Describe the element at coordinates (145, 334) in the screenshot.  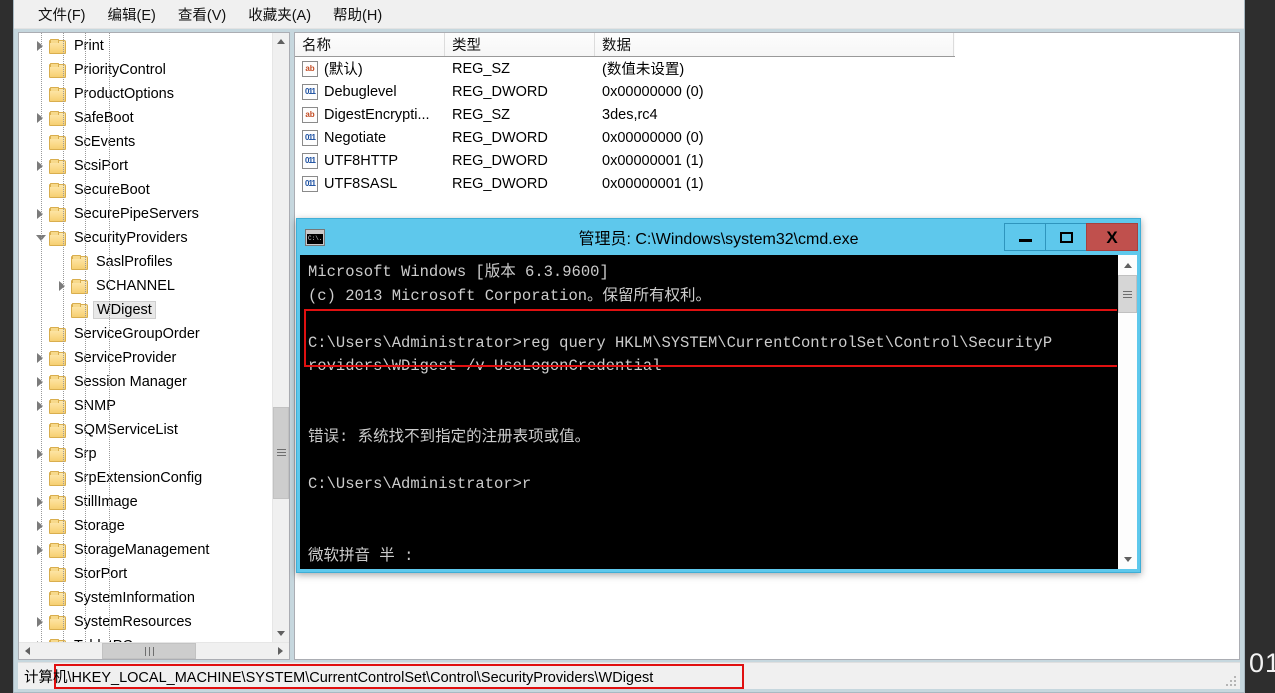
I see `tree-item-servicegrouporder: ServiceGroupOrder` at that location.